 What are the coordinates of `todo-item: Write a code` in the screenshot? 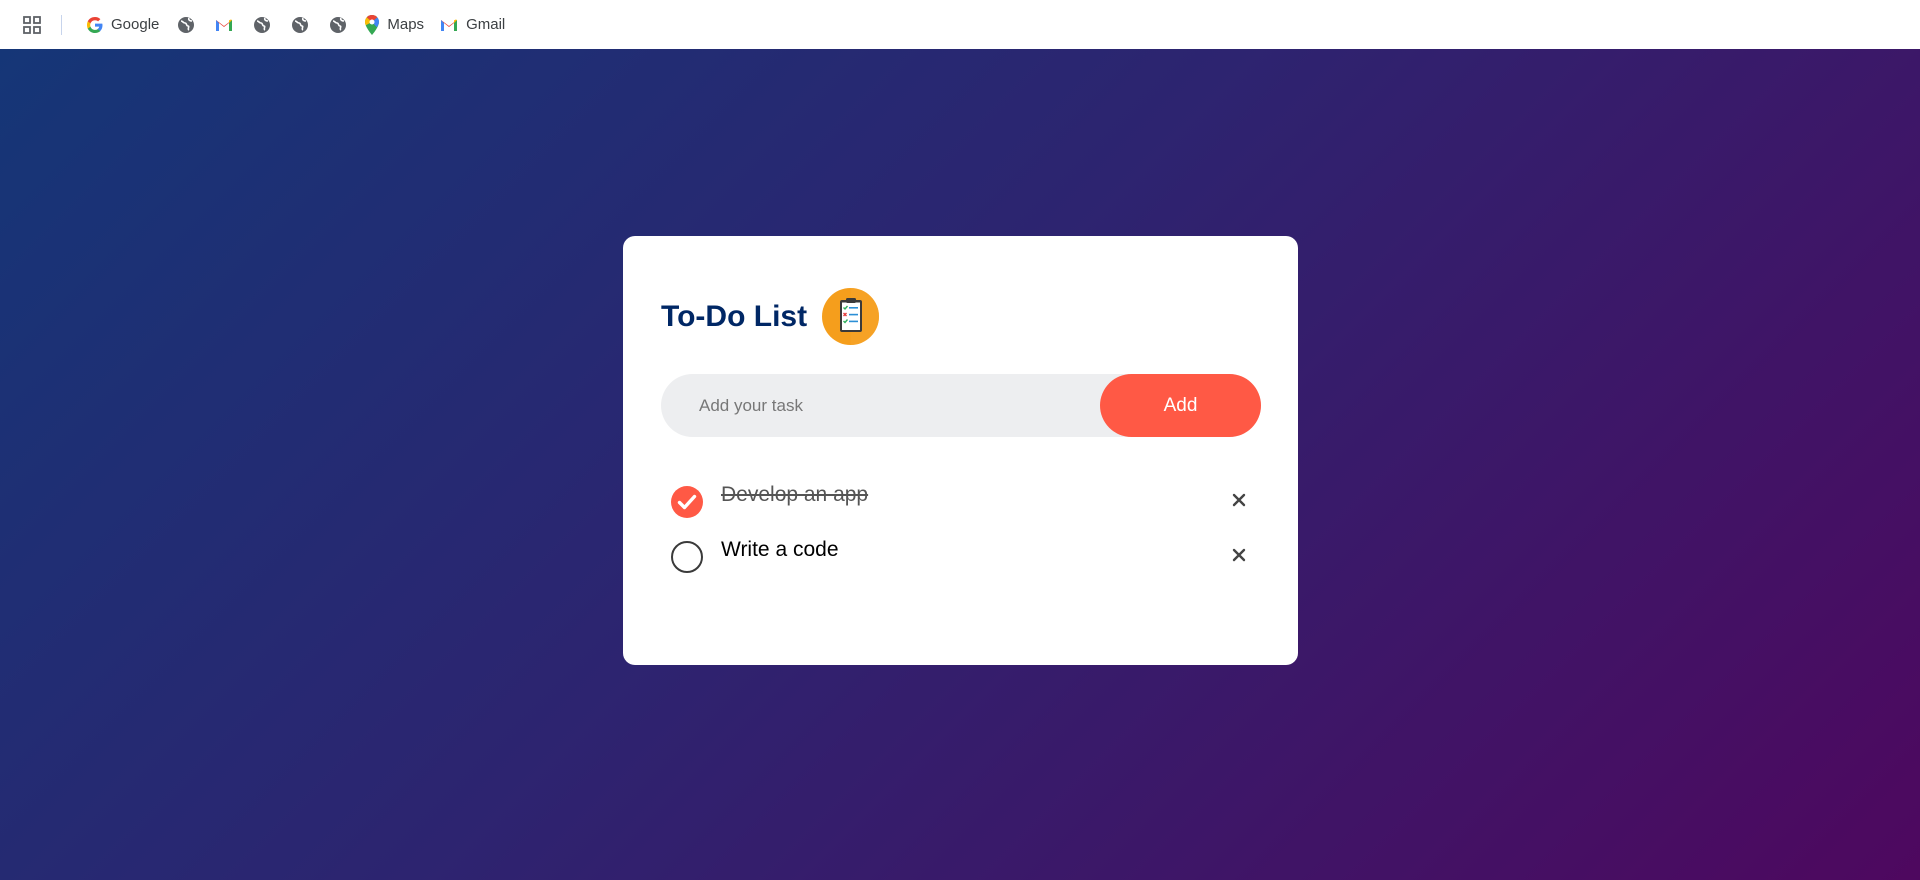 It's located at (961, 554).